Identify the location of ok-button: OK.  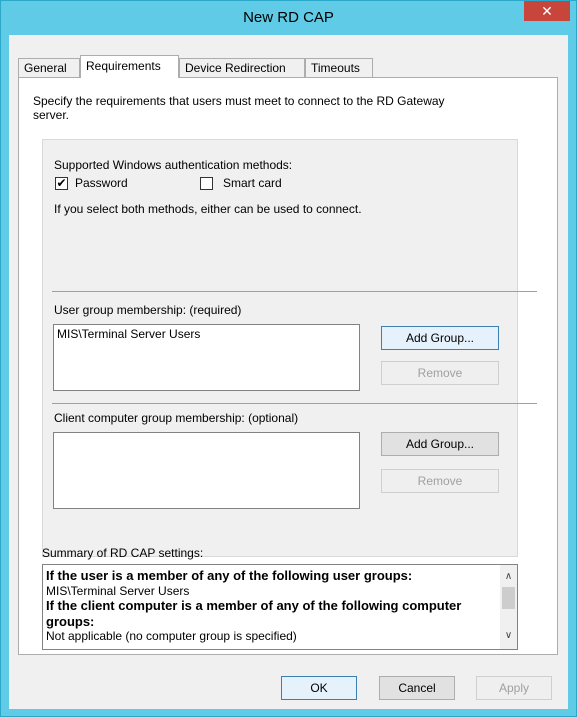
(319, 688).